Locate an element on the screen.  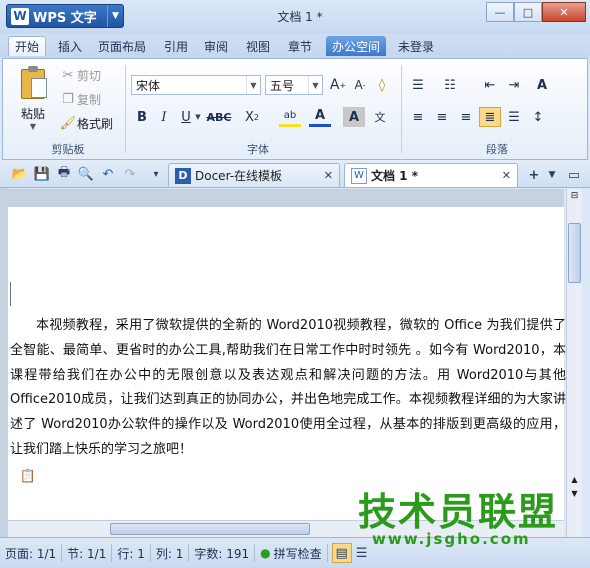
page-view-icon: ▤ is located at coordinates (341, 553).